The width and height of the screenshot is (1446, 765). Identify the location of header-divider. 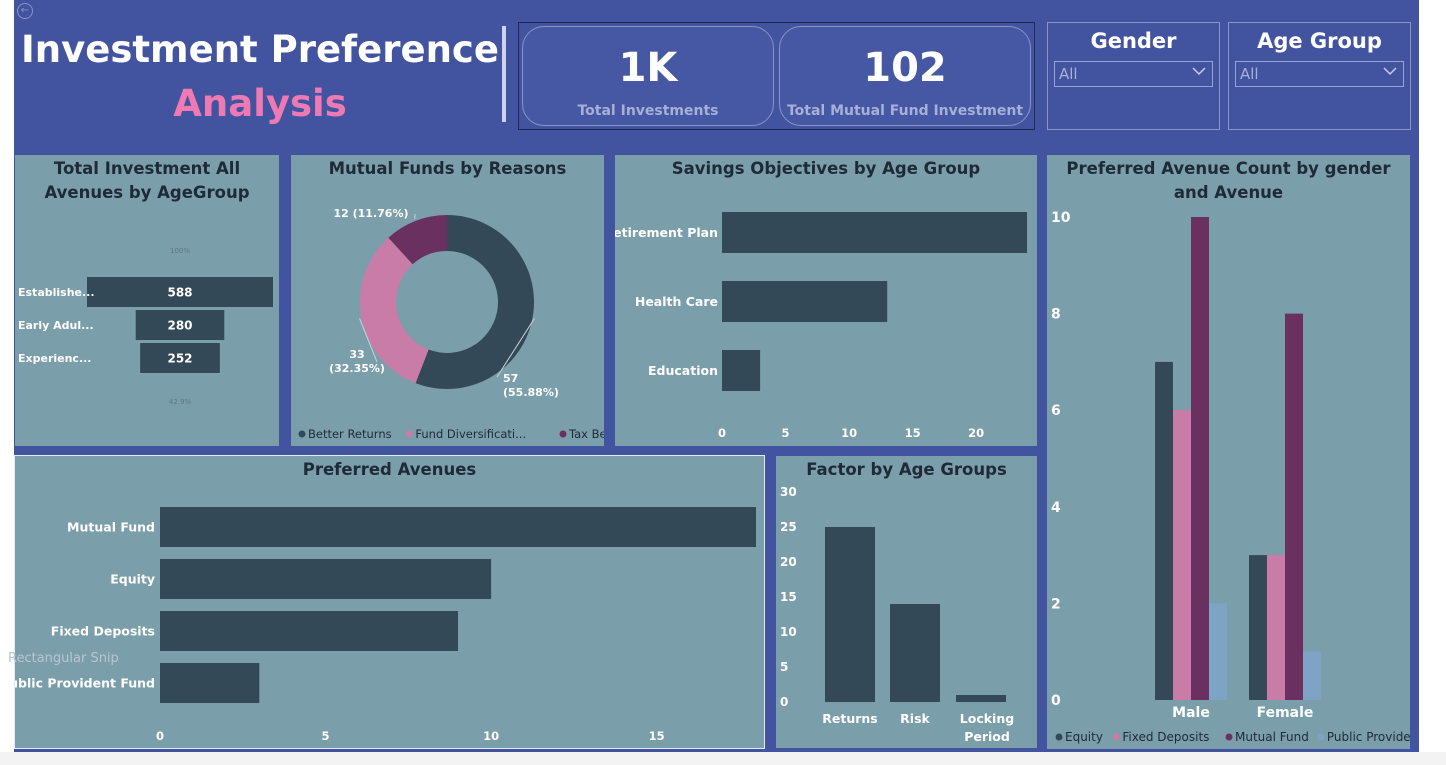
(504, 74).